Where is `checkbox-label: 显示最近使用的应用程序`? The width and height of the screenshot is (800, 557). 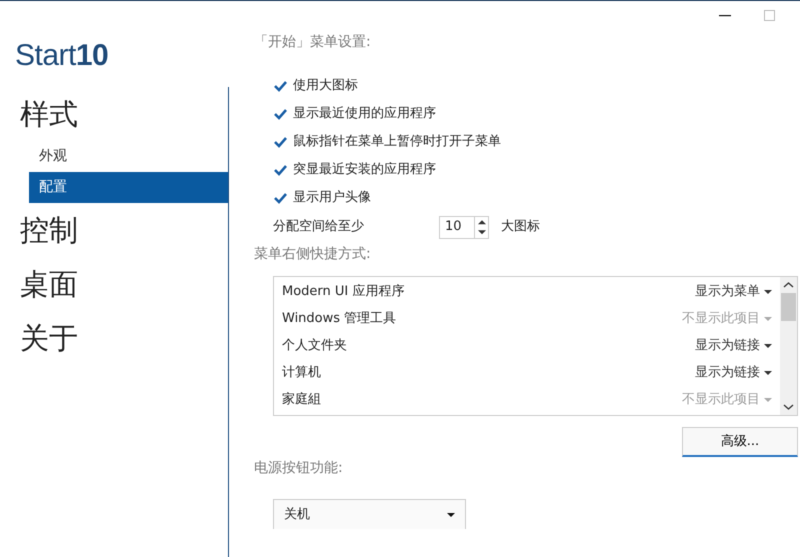 checkbox-label: 显示最近使用的应用程序 is located at coordinates (364, 114).